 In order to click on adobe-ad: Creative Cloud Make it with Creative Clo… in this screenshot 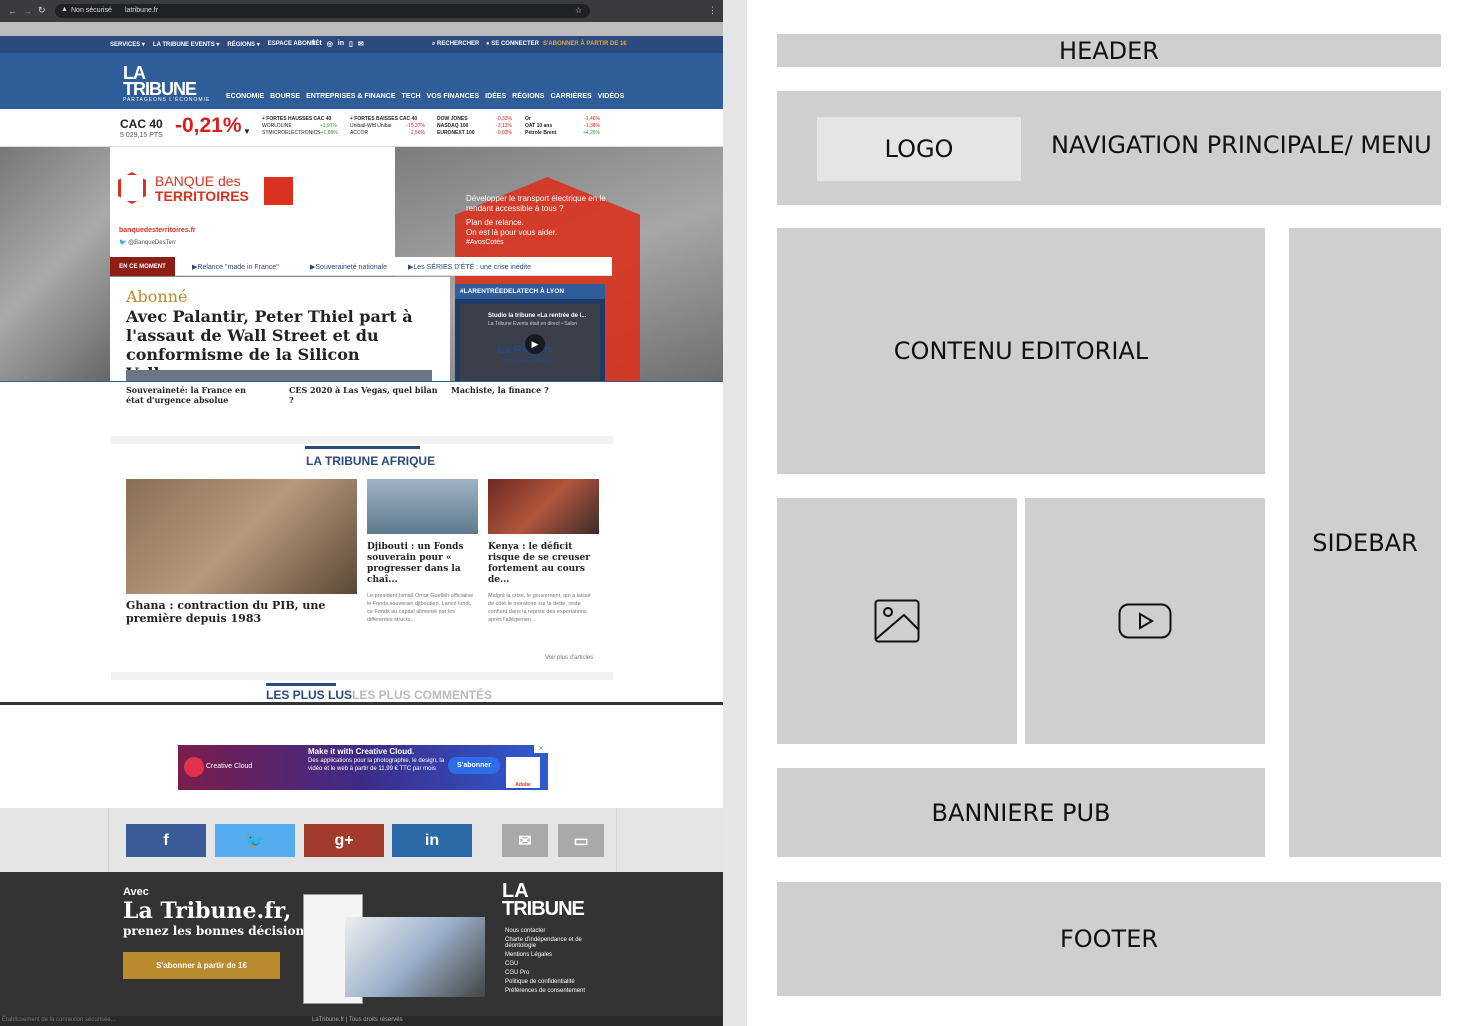, I will do `click(363, 767)`.